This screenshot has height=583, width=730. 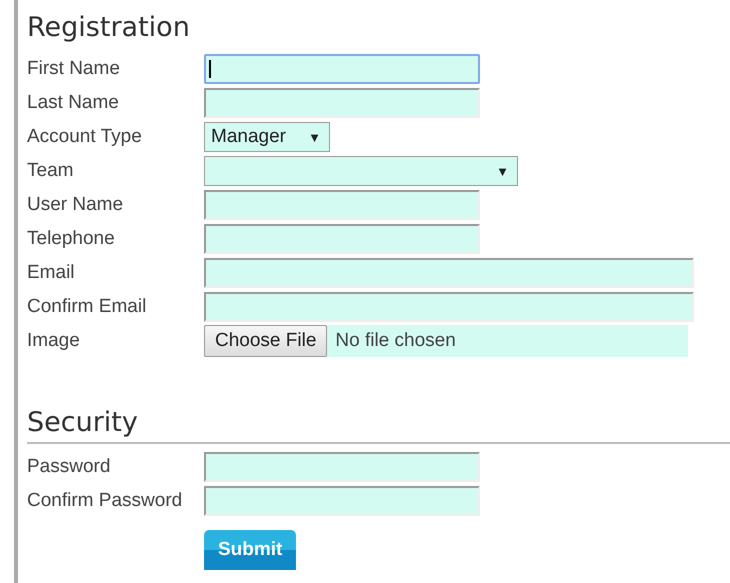 I want to click on field-label: Account Type, so click(x=85, y=137).